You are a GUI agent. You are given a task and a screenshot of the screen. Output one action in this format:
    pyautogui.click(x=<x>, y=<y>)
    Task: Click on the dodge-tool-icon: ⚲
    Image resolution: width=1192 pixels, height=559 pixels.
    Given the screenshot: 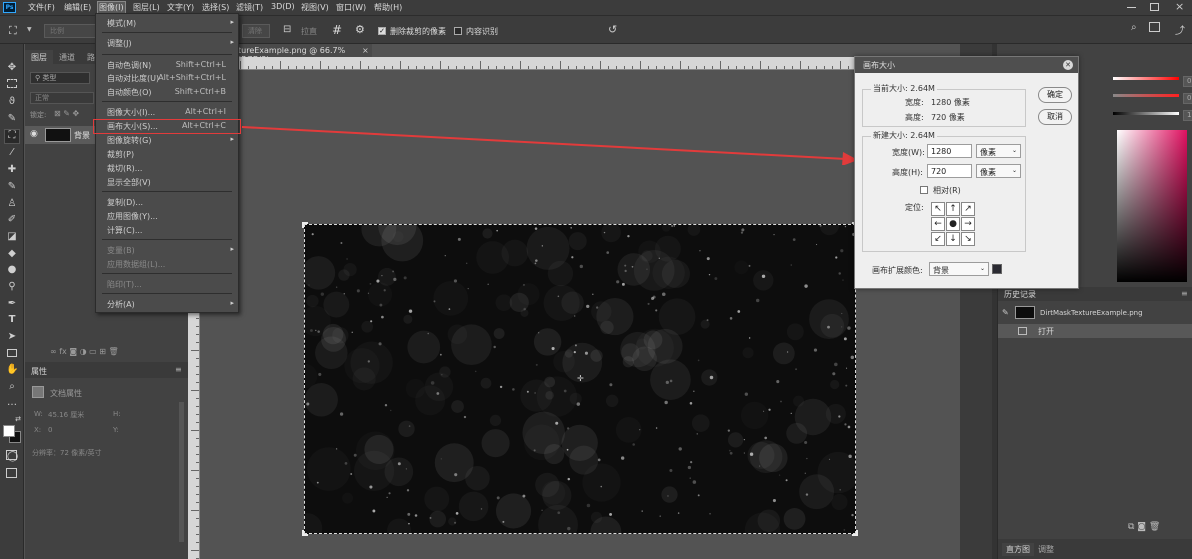 What is the action you would take?
    pyautogui.click(x=12, y=287)
    